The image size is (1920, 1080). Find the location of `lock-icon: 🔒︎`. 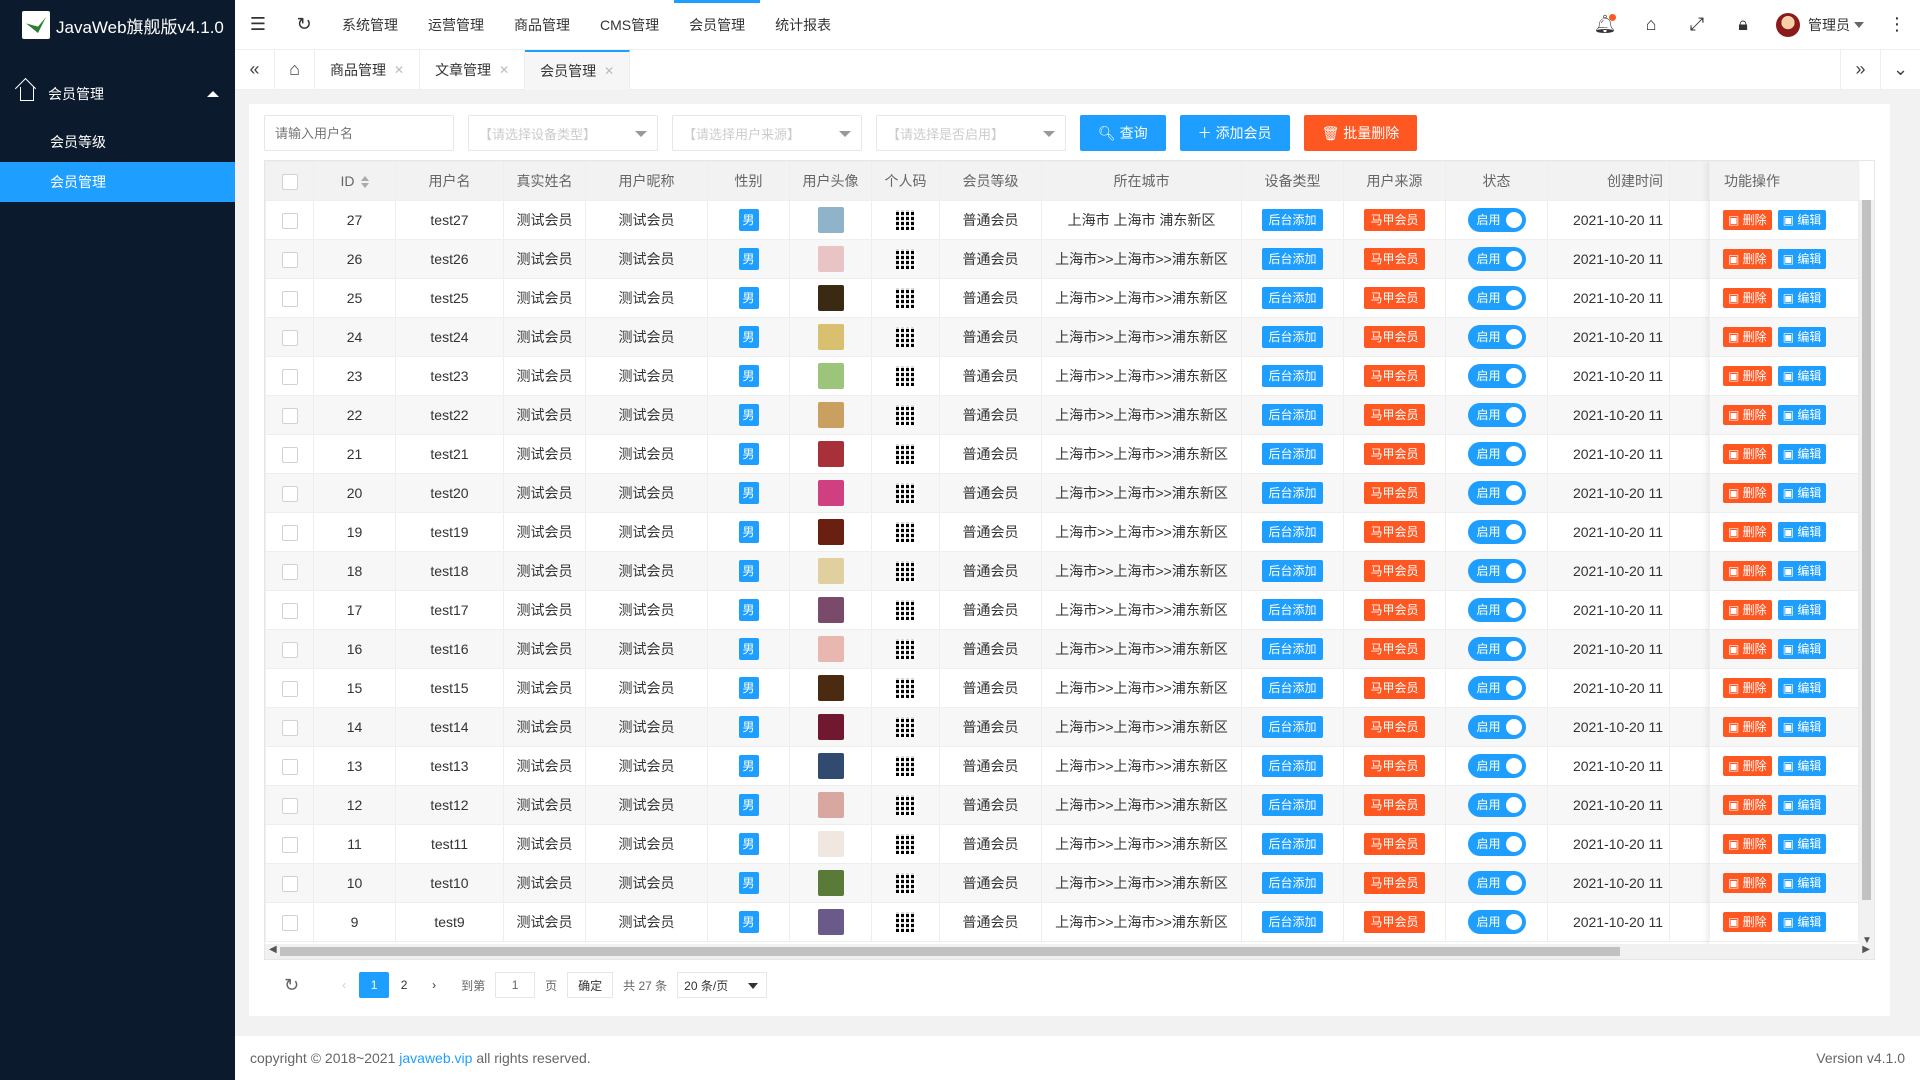

lock-icon: 🔒︎ is located at coordinates (1743, 25).